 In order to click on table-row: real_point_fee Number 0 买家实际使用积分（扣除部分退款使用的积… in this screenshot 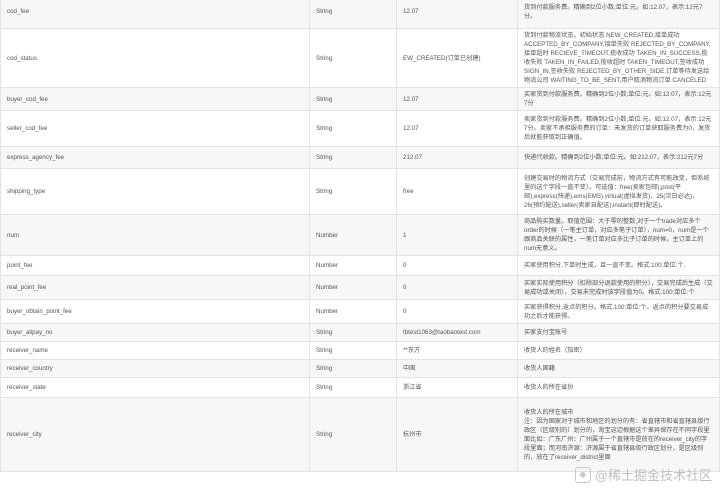, I will do `click(360, 287)`.